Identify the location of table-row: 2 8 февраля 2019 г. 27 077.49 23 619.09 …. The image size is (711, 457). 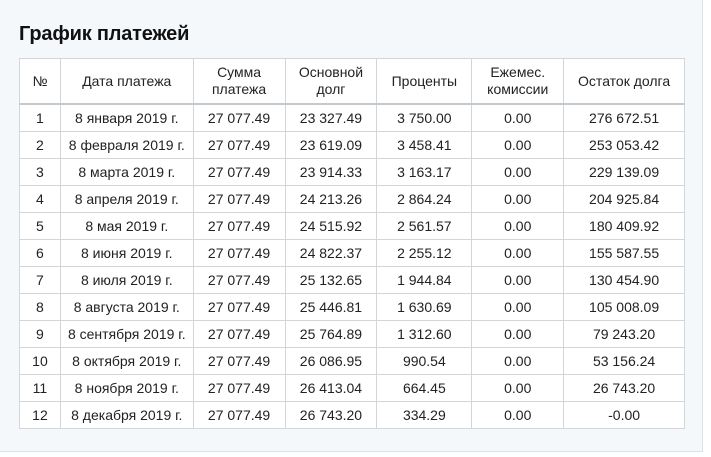
(352, 145).